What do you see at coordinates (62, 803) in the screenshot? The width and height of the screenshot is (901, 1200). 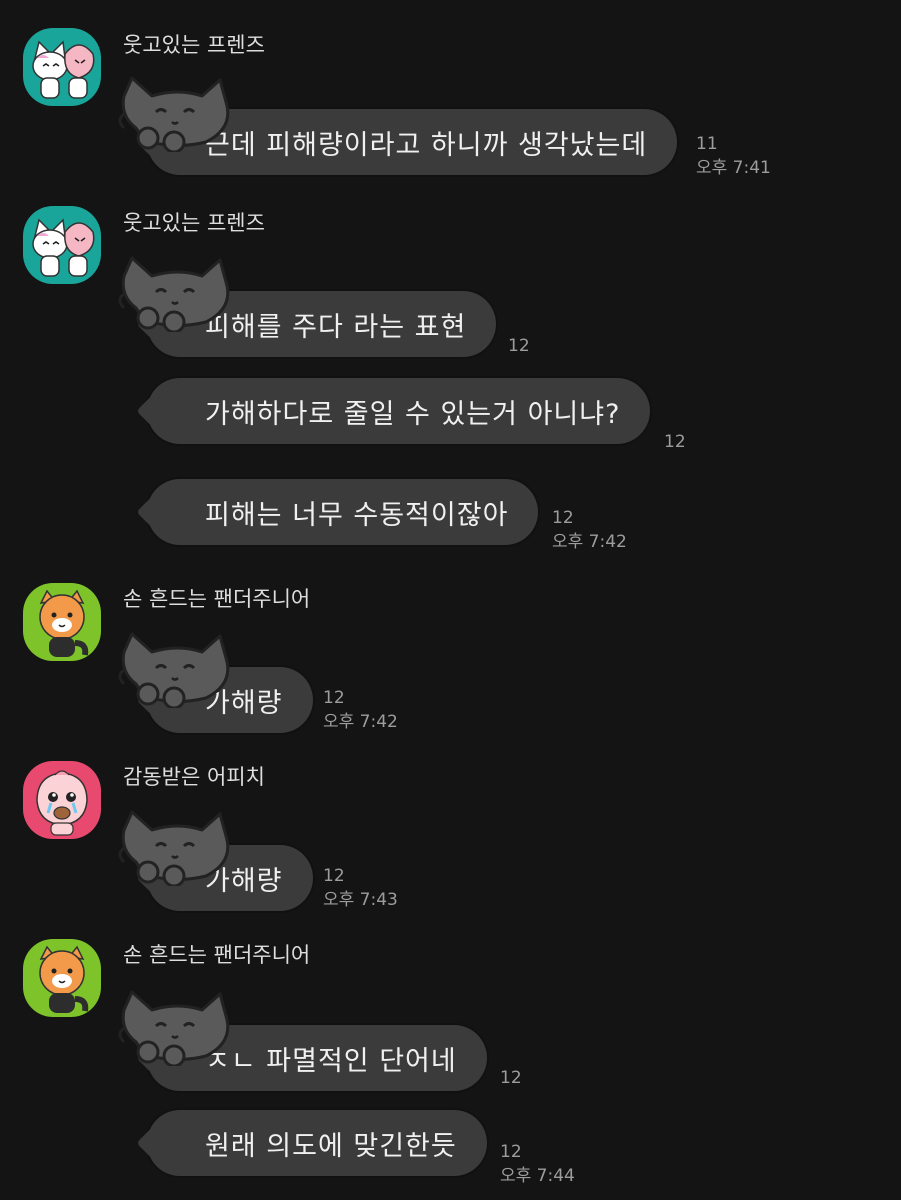 I see `crying-apeach-icon` at bounding box center [62, 803].